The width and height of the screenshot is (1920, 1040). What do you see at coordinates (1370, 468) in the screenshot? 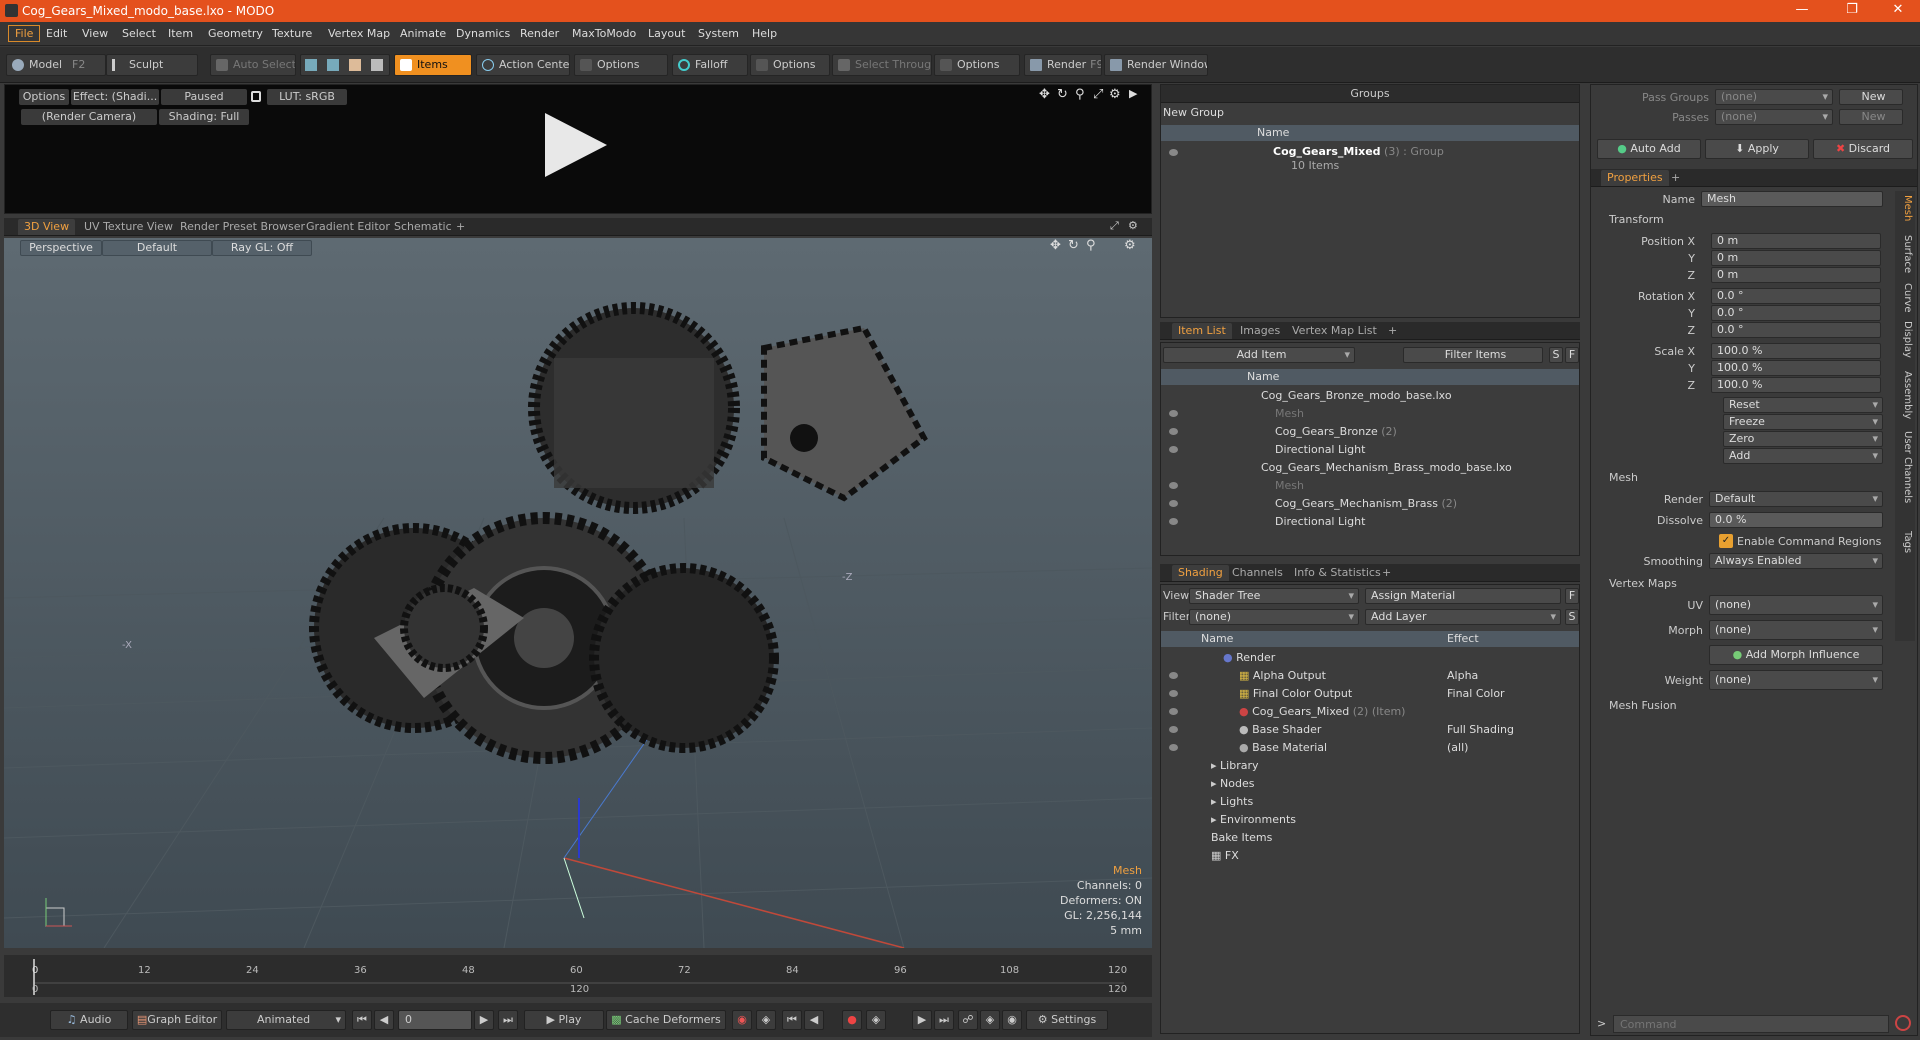
I see `item-row: Cog_Gears_Mechanism_Brass_modo_base.lxo` at bounding box center [1370, 468].